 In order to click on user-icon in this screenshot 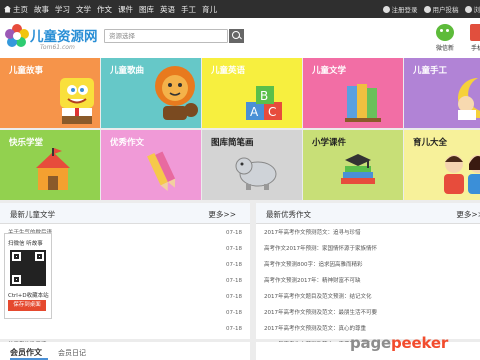, I will do `click(386, 9)`.